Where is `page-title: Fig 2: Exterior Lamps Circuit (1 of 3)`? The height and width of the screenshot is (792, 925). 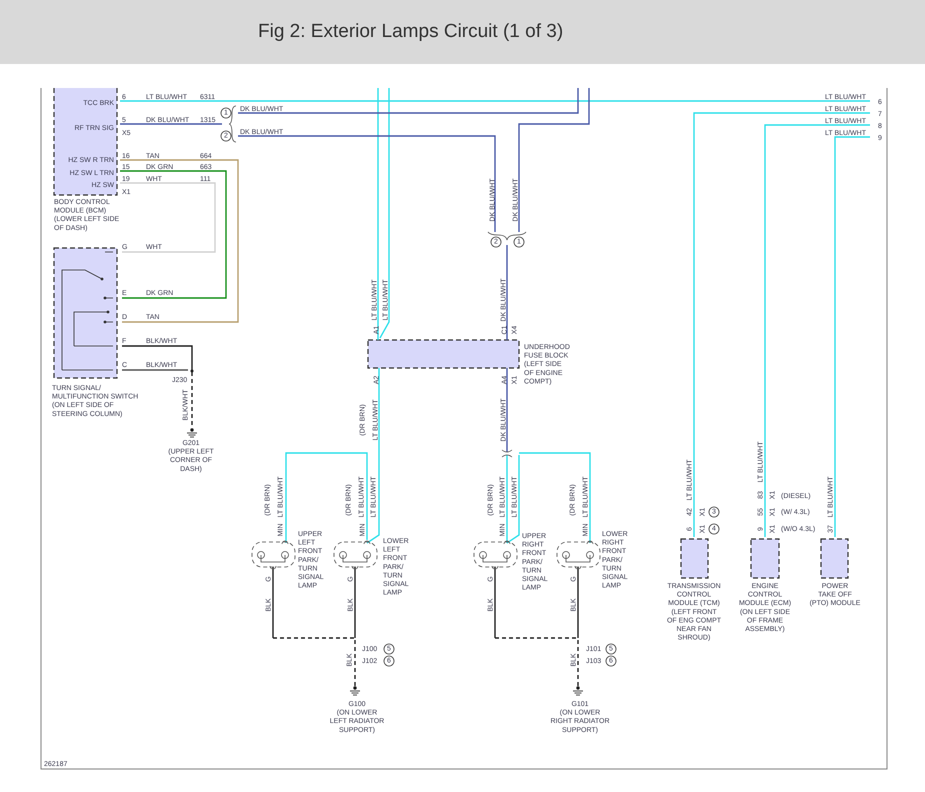 page-title: Fig 2: Exterior Lamps Circuit (1 of 3) is located at coordinates (411, 32).